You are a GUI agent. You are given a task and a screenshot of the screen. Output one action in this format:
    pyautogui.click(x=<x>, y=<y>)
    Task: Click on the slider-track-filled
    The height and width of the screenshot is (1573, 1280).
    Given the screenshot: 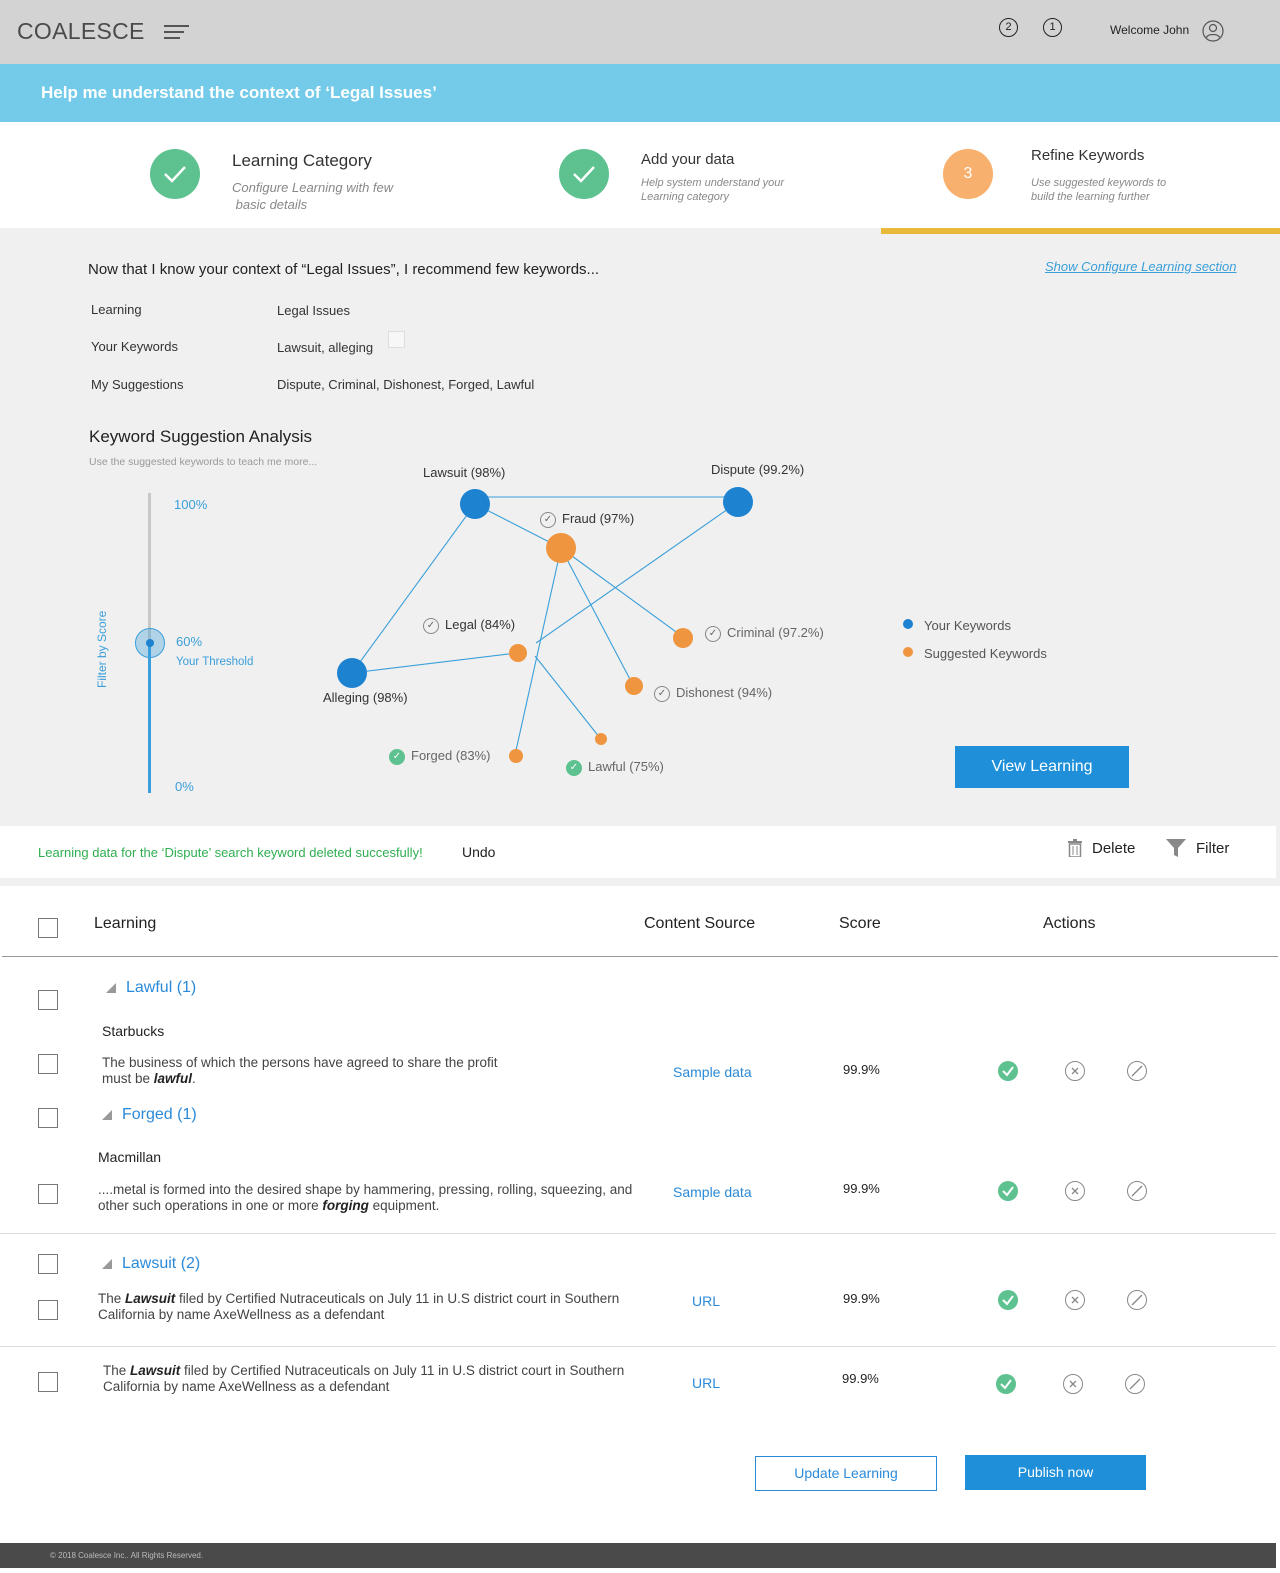 What is the action you would take?
    pyautogui.click(x=149, y=718)
    